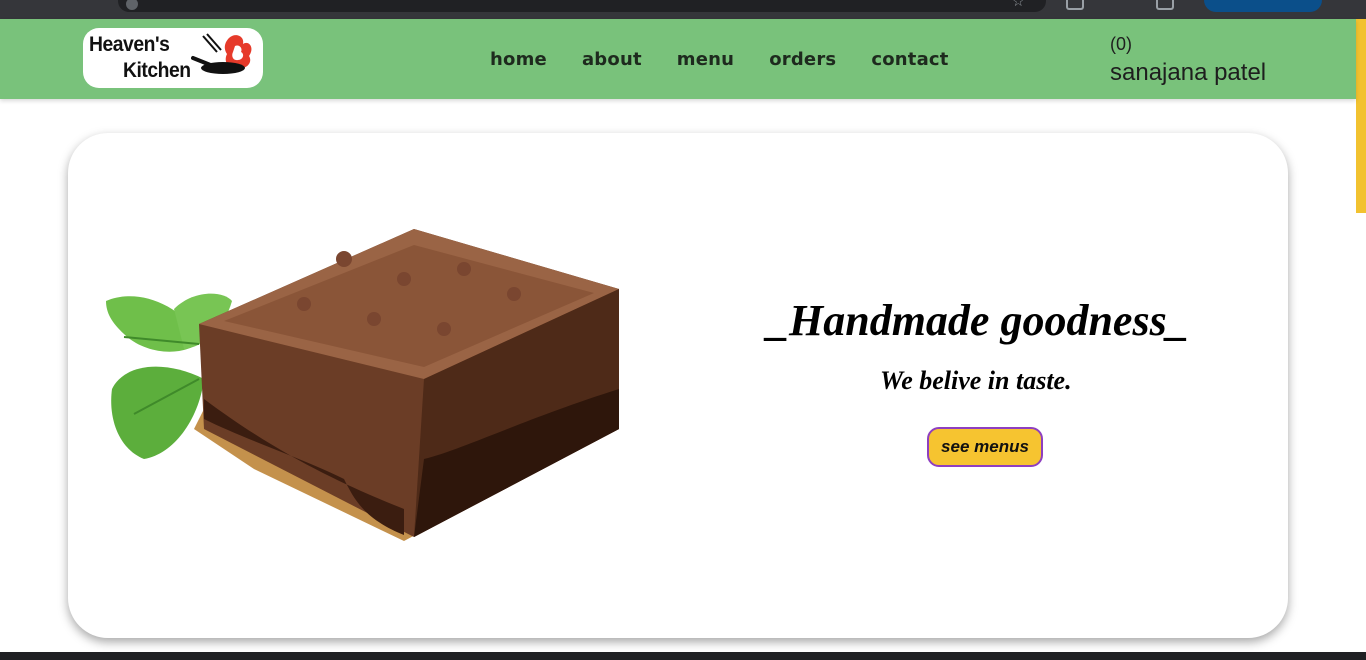 This screenshot has width=1366, height=660. What do you see at coordinates (518, 59) in the screenshot?
I see `nav-home: home` at bounding box center [518, 59].